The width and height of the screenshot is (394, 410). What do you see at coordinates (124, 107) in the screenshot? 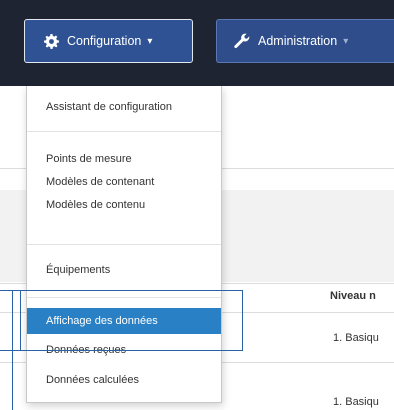
I see `menu-item-assistant-de-configuration: Assistant de configuration` at bounding box center [124, 107].